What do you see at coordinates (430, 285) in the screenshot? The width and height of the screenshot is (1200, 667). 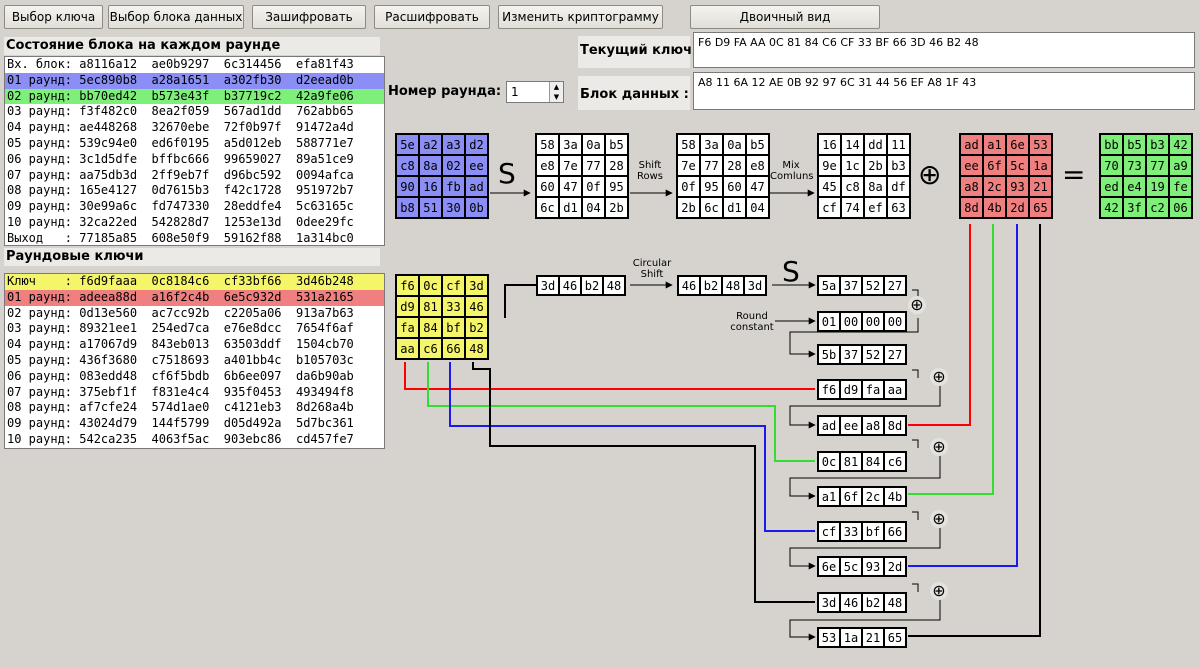 I see `grid-cell: 0c` at bounding box center [430, 285].